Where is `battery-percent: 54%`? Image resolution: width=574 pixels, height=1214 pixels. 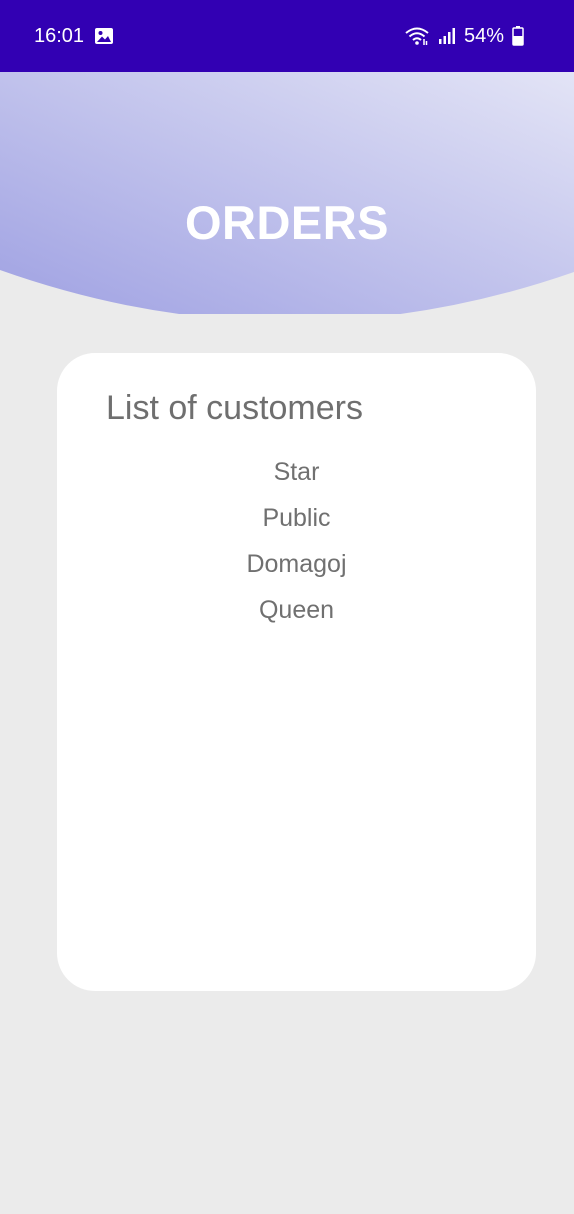 battery-percent: 54% is located at coordinates (483, 35).